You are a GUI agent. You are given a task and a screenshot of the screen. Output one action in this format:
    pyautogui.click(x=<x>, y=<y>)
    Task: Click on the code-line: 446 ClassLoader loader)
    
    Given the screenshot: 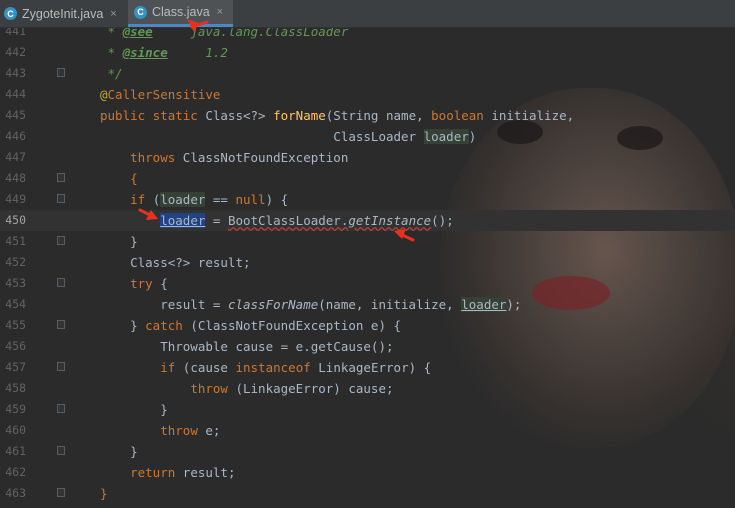 What is the action you would take?
    pyautogui.click(x=367, y=136)
    